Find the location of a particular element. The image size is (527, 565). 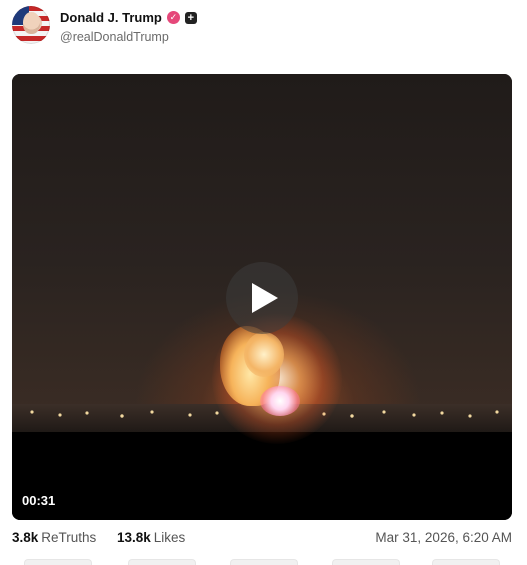

play-icon is located at coordinates (265, 298).